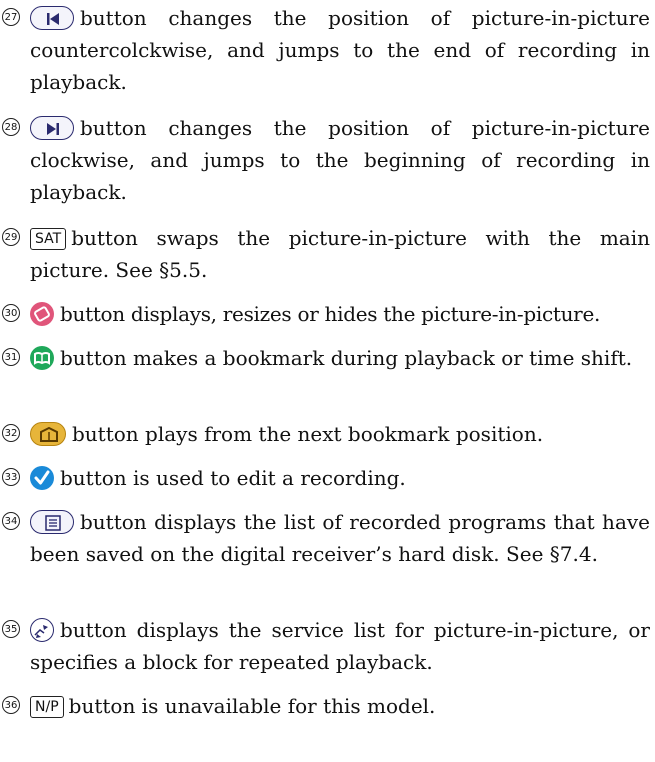 The image size is (655, 762). Describe the element at coordinates (233, 478) in the screenshot. I see `item-text: button is used to edit a recording.` at that location.